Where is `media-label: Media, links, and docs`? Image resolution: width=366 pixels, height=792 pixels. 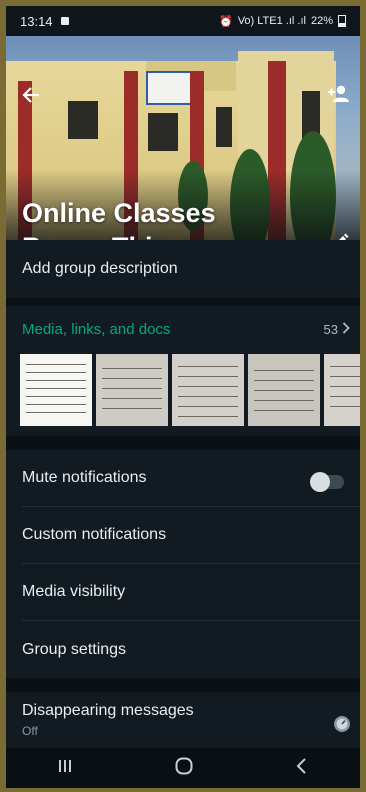
media-label: Media, links, and docs is located at coordinates (96, 329).